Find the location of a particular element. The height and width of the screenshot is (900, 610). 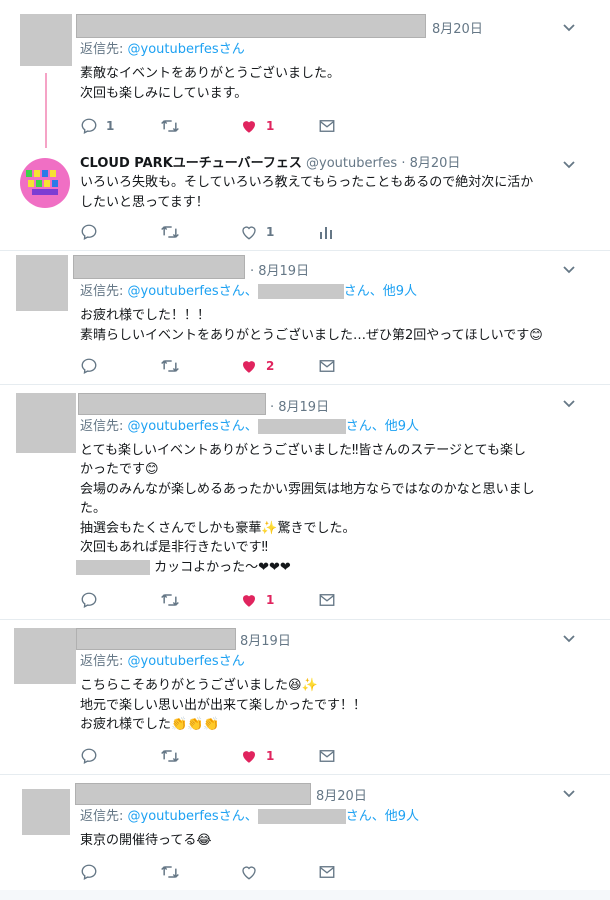

tweet-text-line: 地元で楽しい思い出が出来て楽しかったです！！ is located at coordinates (223, 705).